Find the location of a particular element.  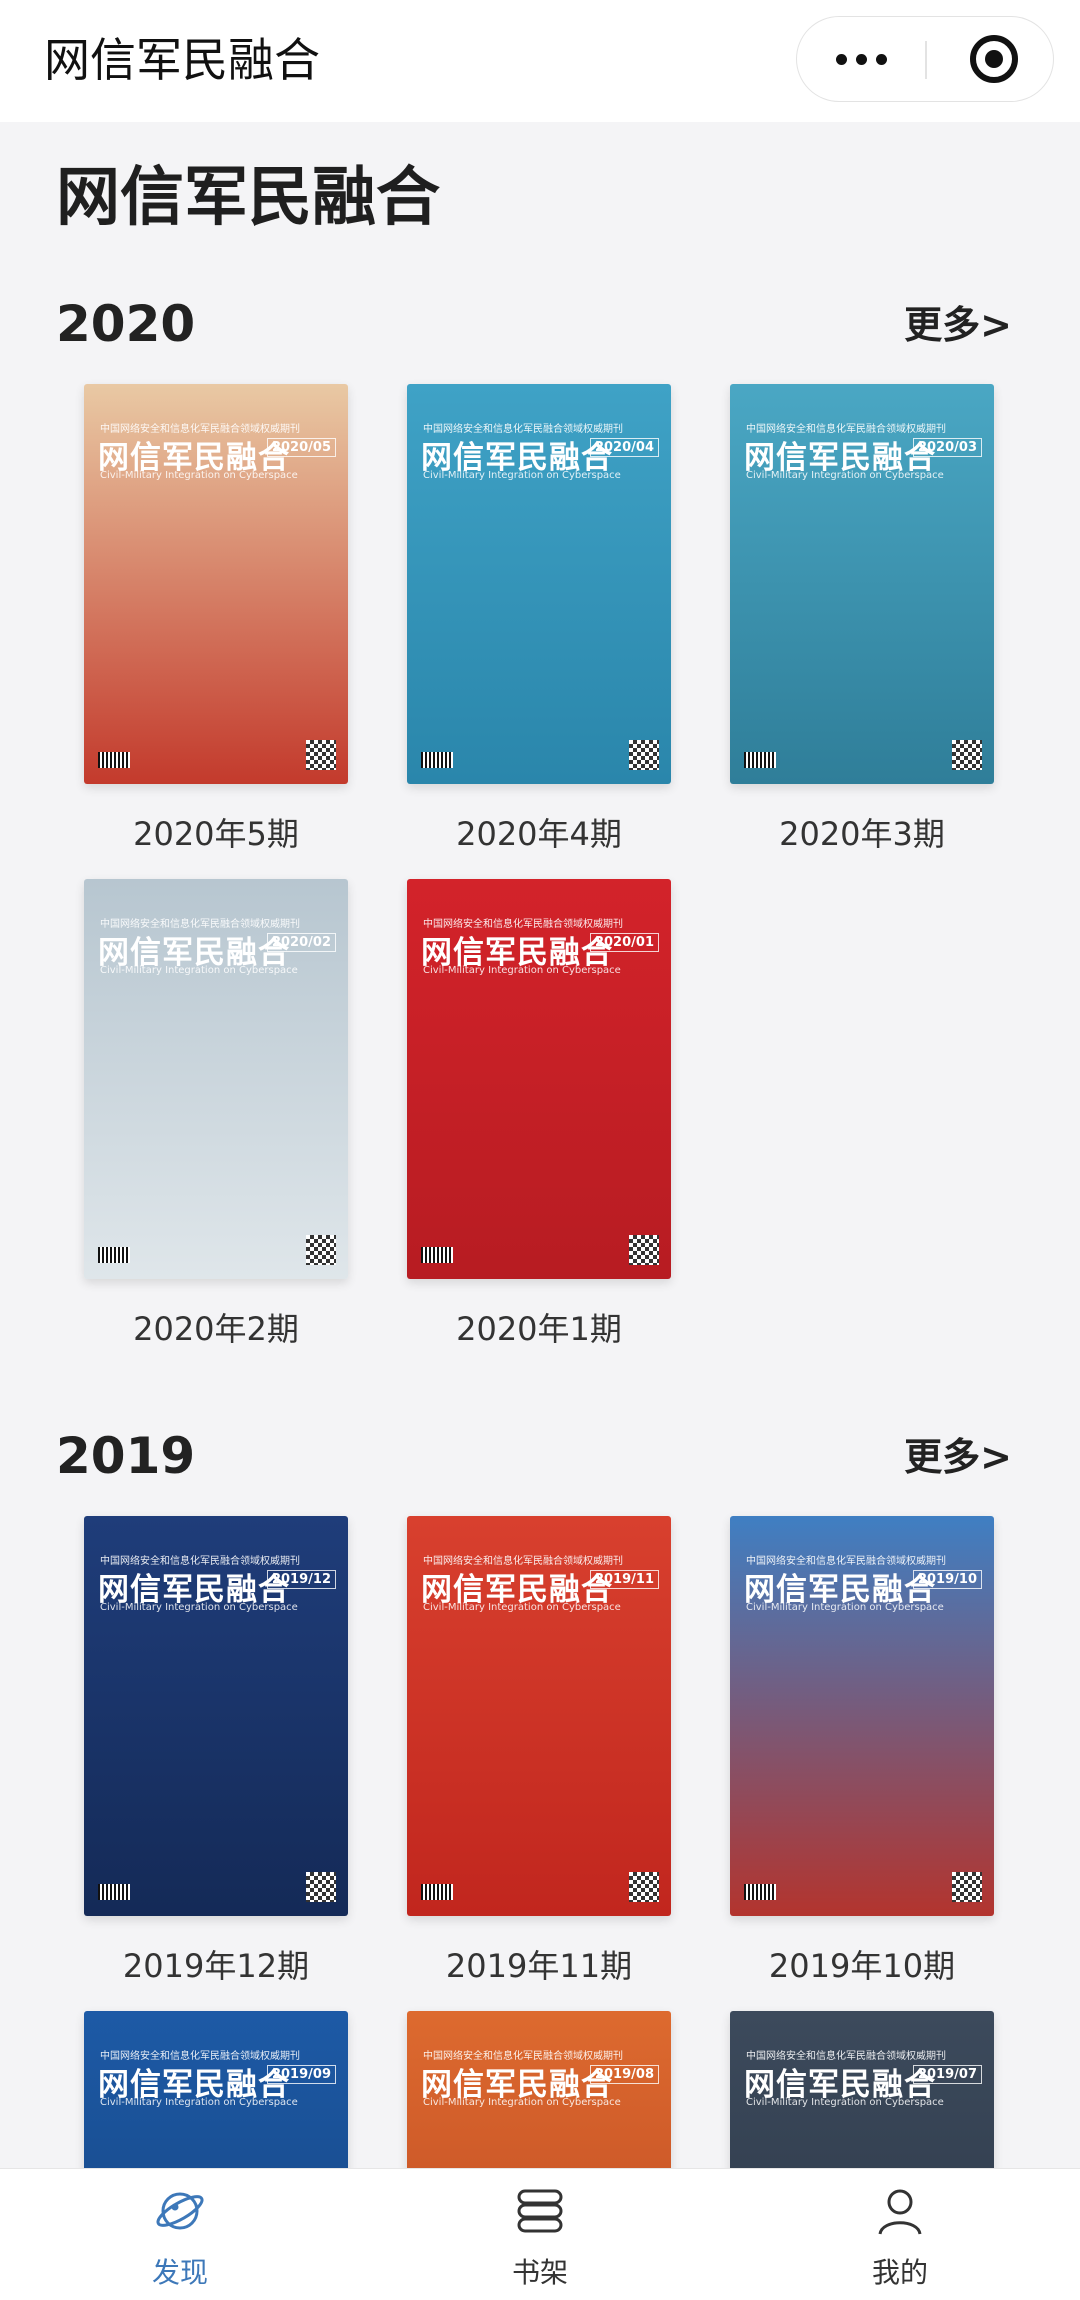

cover-issue-number: 2019/07 is located at coordinates (947, 2074).